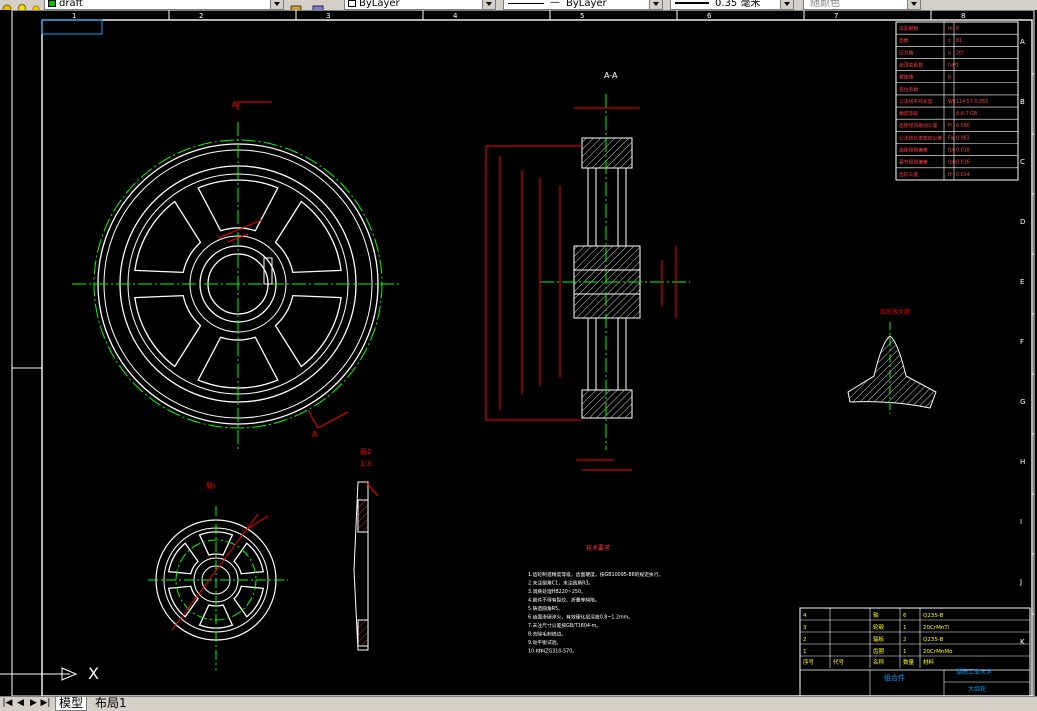  I want to click on lineweight-value: 0.35 毫米, so click(738, 4).